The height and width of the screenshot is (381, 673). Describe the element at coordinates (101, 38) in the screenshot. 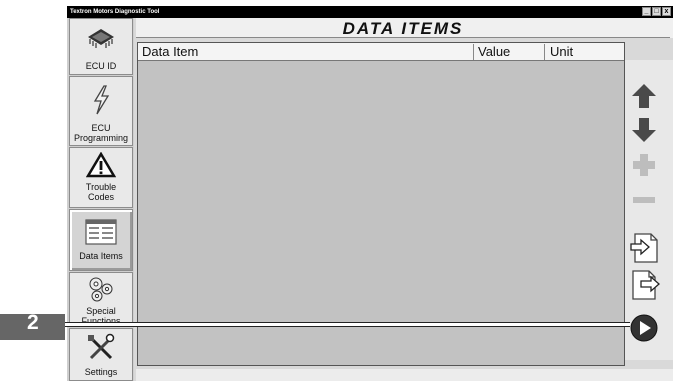

I see `chip-icon` at that location.